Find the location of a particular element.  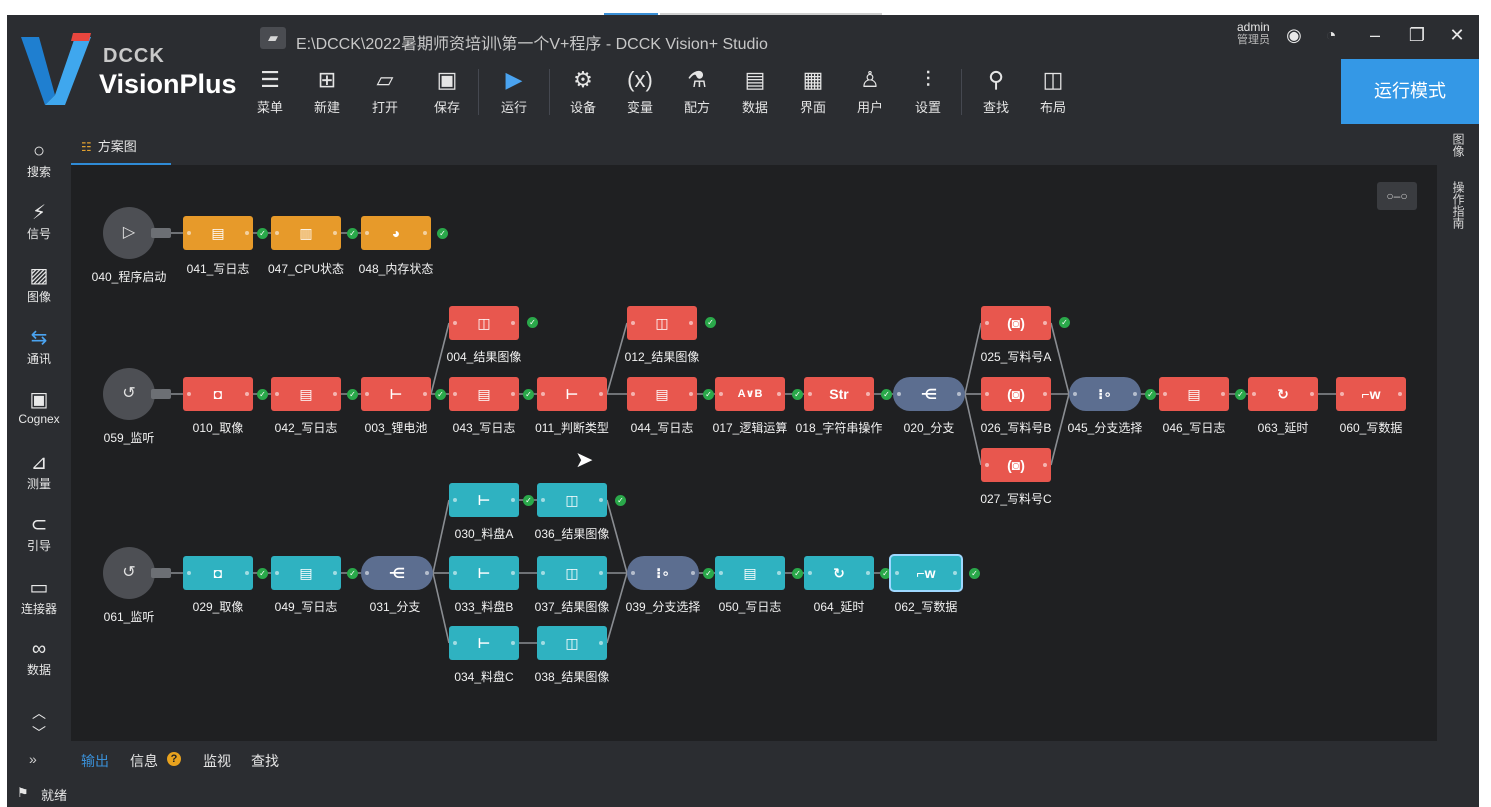

minimize-icon: – is located at coordinates (1375, 35).